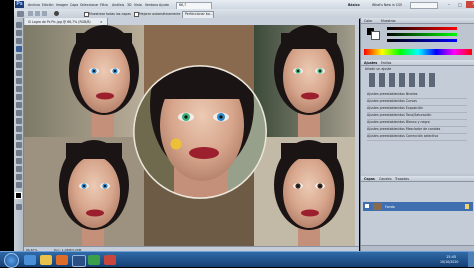 This screenshot has width=474, height=268. I want to click on menu-ventana: Ventana, so click(151, 5).